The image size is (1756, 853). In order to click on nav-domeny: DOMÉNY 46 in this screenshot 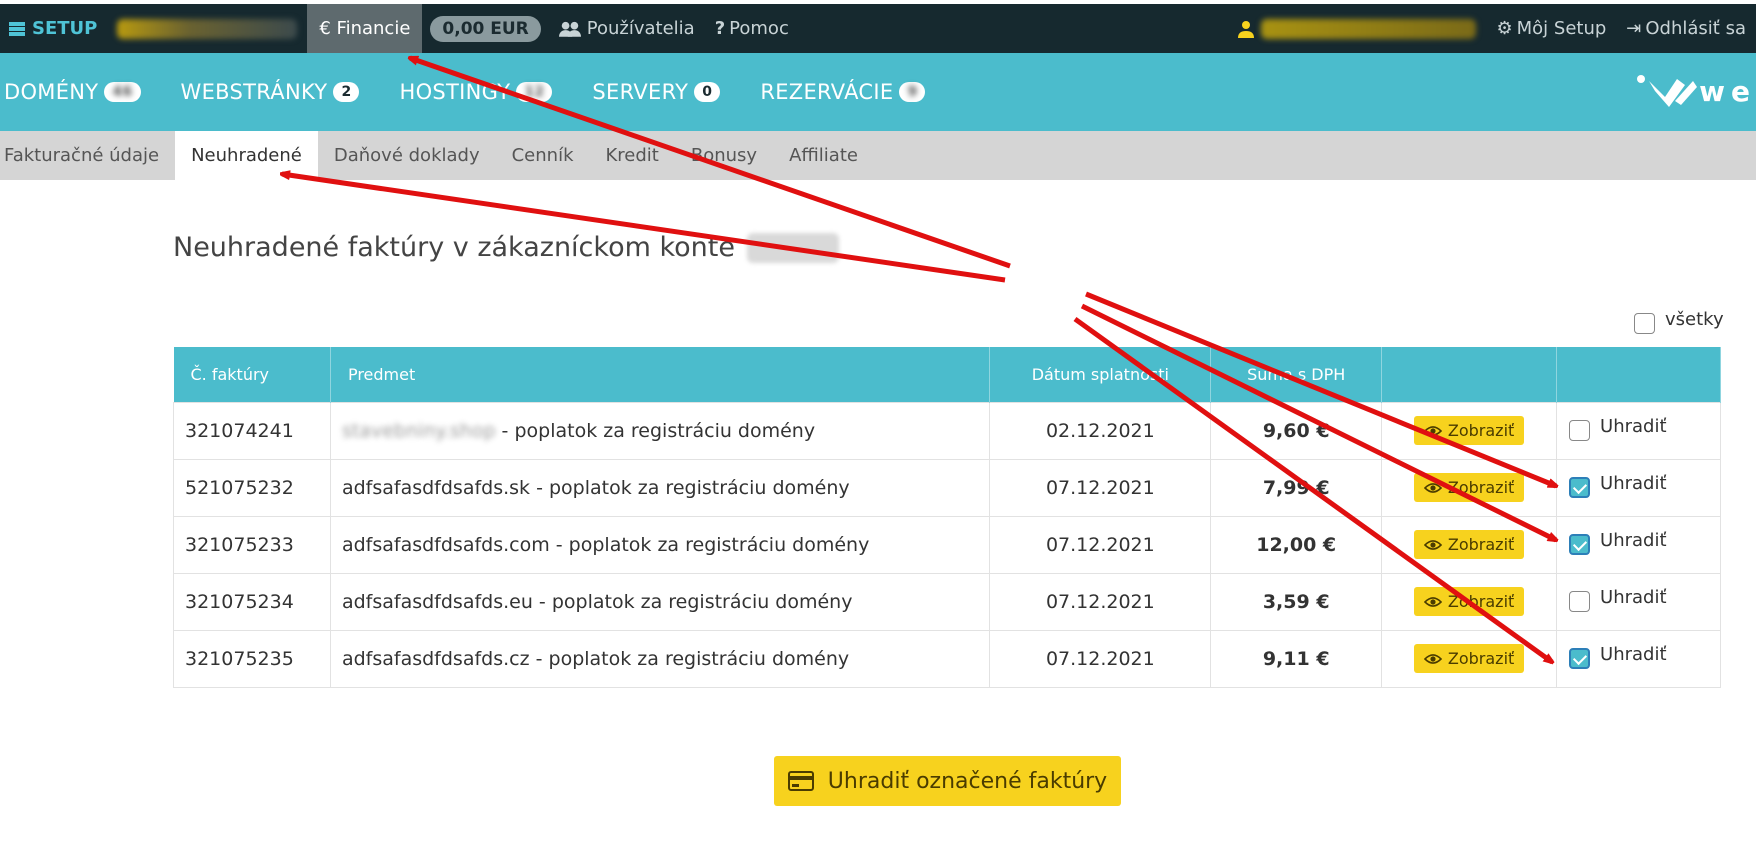, I will do `click(72, 92)`.